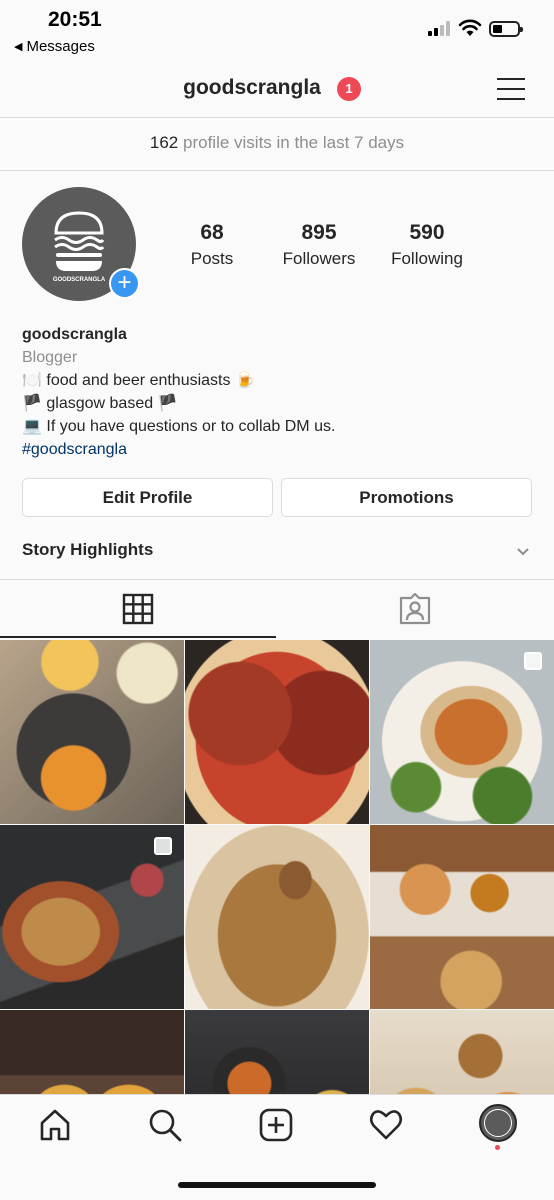 The height and width of the screenshot is (1200, 554). What do you see at coordinates (386, 1125) in the screenshot?
I see `activity-heart-icon` at bounding box center [386, 1125].